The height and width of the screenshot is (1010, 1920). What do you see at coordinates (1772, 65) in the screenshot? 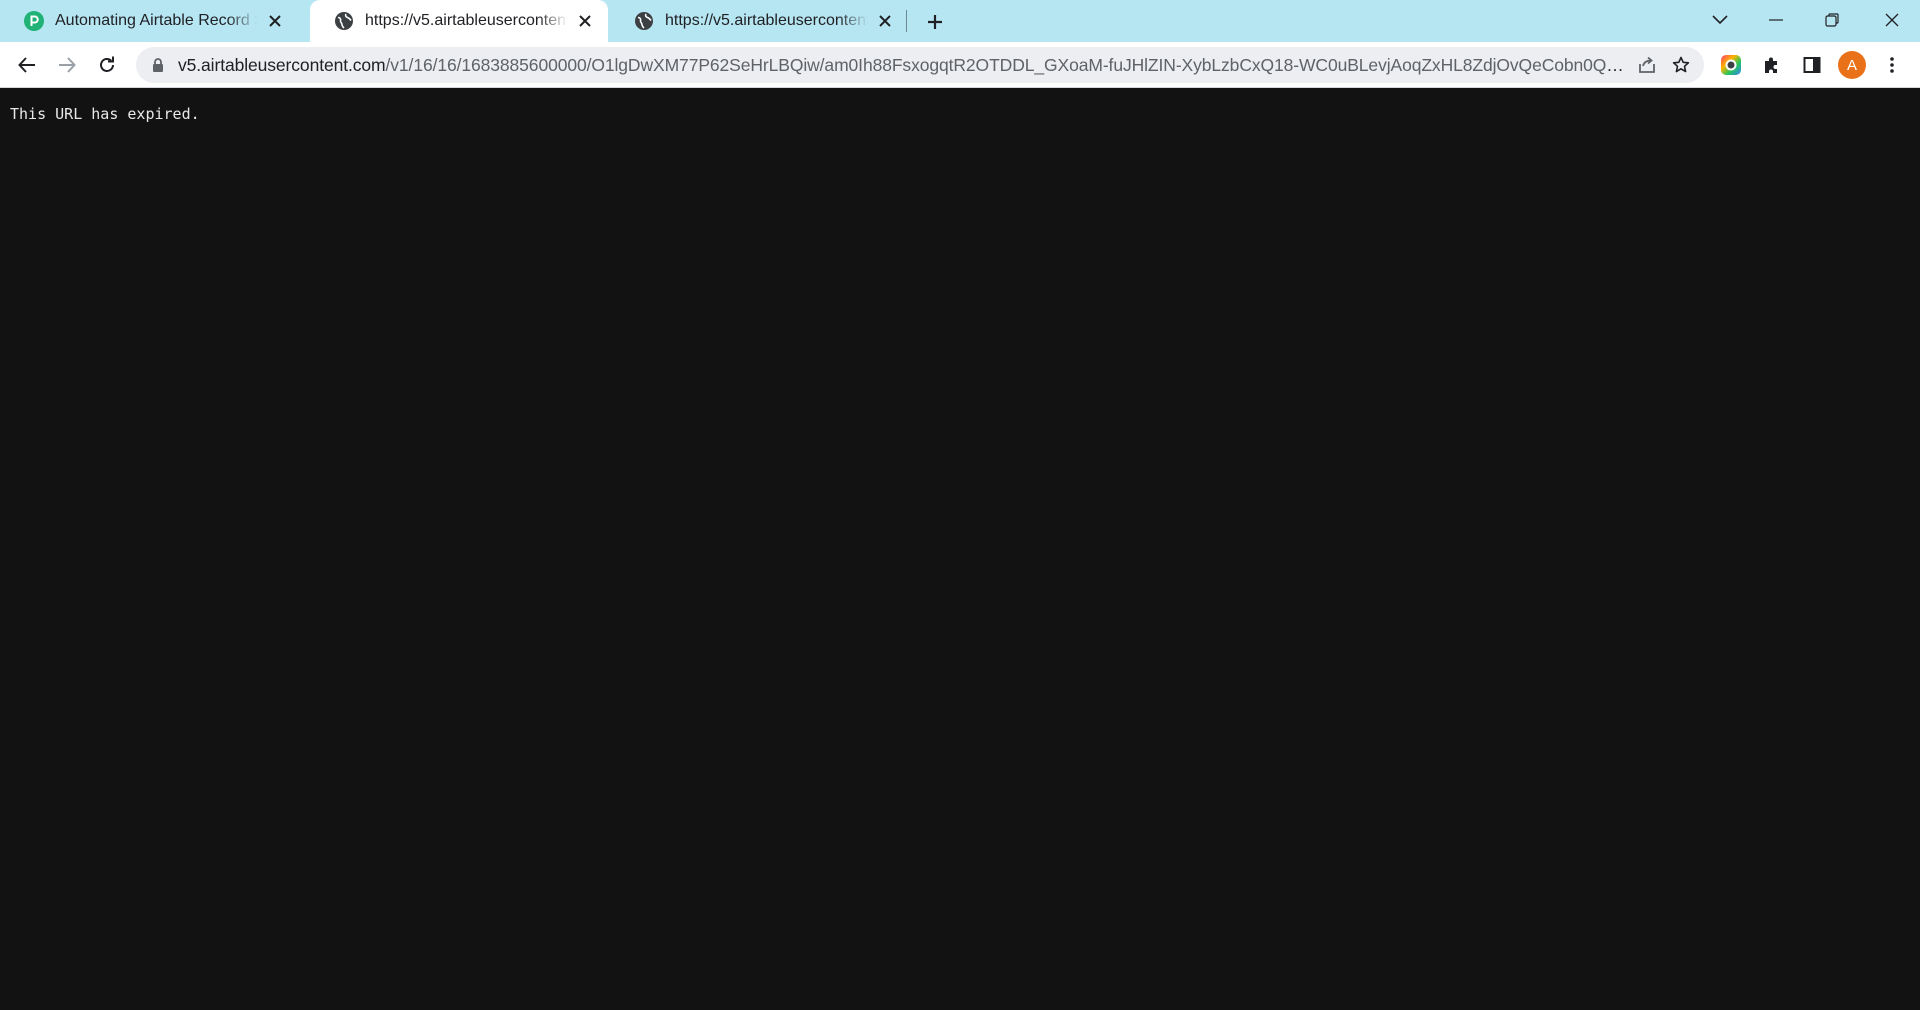
I see `extensions-puzzle-icon` at bounding box center [1772, 65].